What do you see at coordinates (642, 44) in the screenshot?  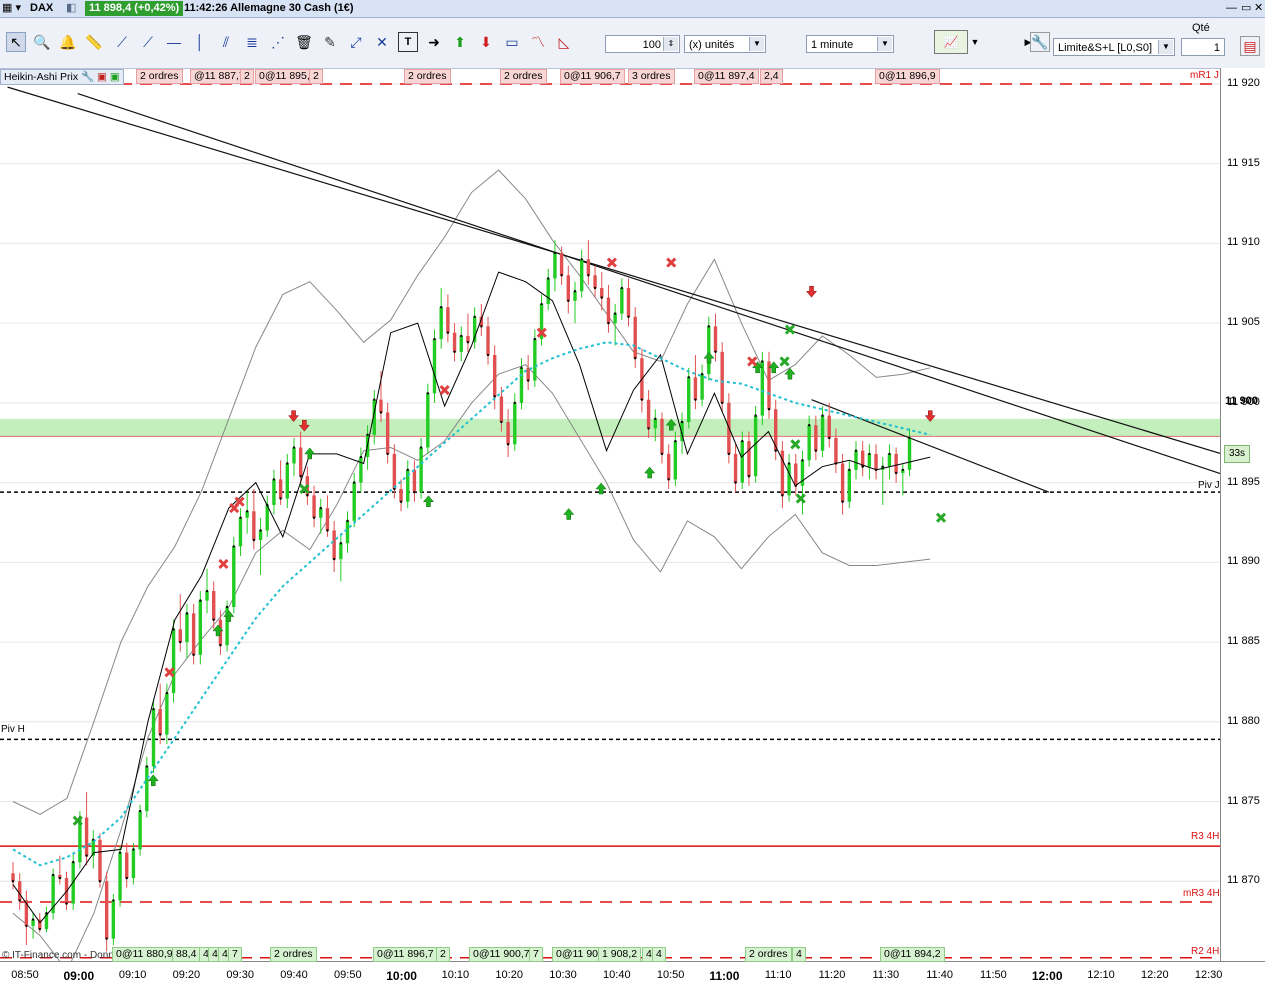 I see `quantity-input: 100 ⇕` at bounding box center [642, 44].